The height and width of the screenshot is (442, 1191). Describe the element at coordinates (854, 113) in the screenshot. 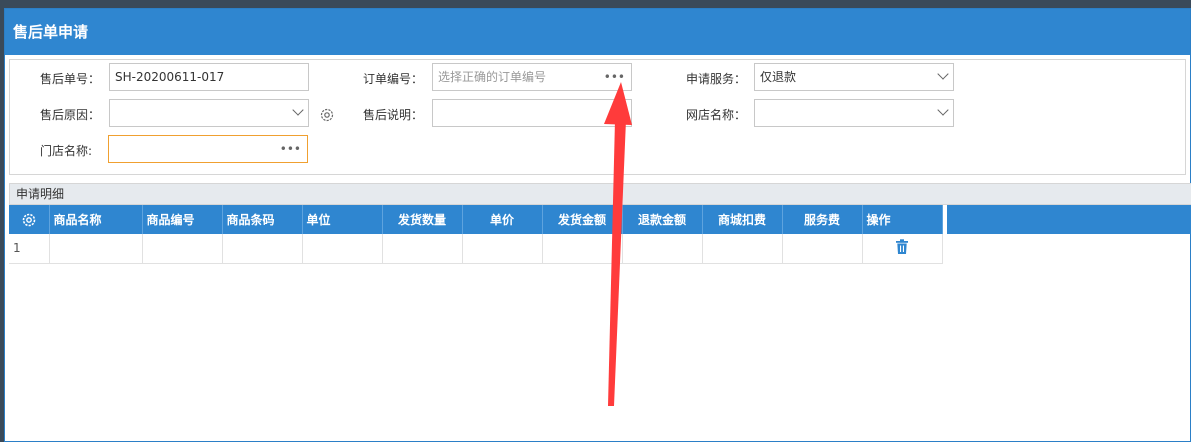

I see `shop-select` at that location.